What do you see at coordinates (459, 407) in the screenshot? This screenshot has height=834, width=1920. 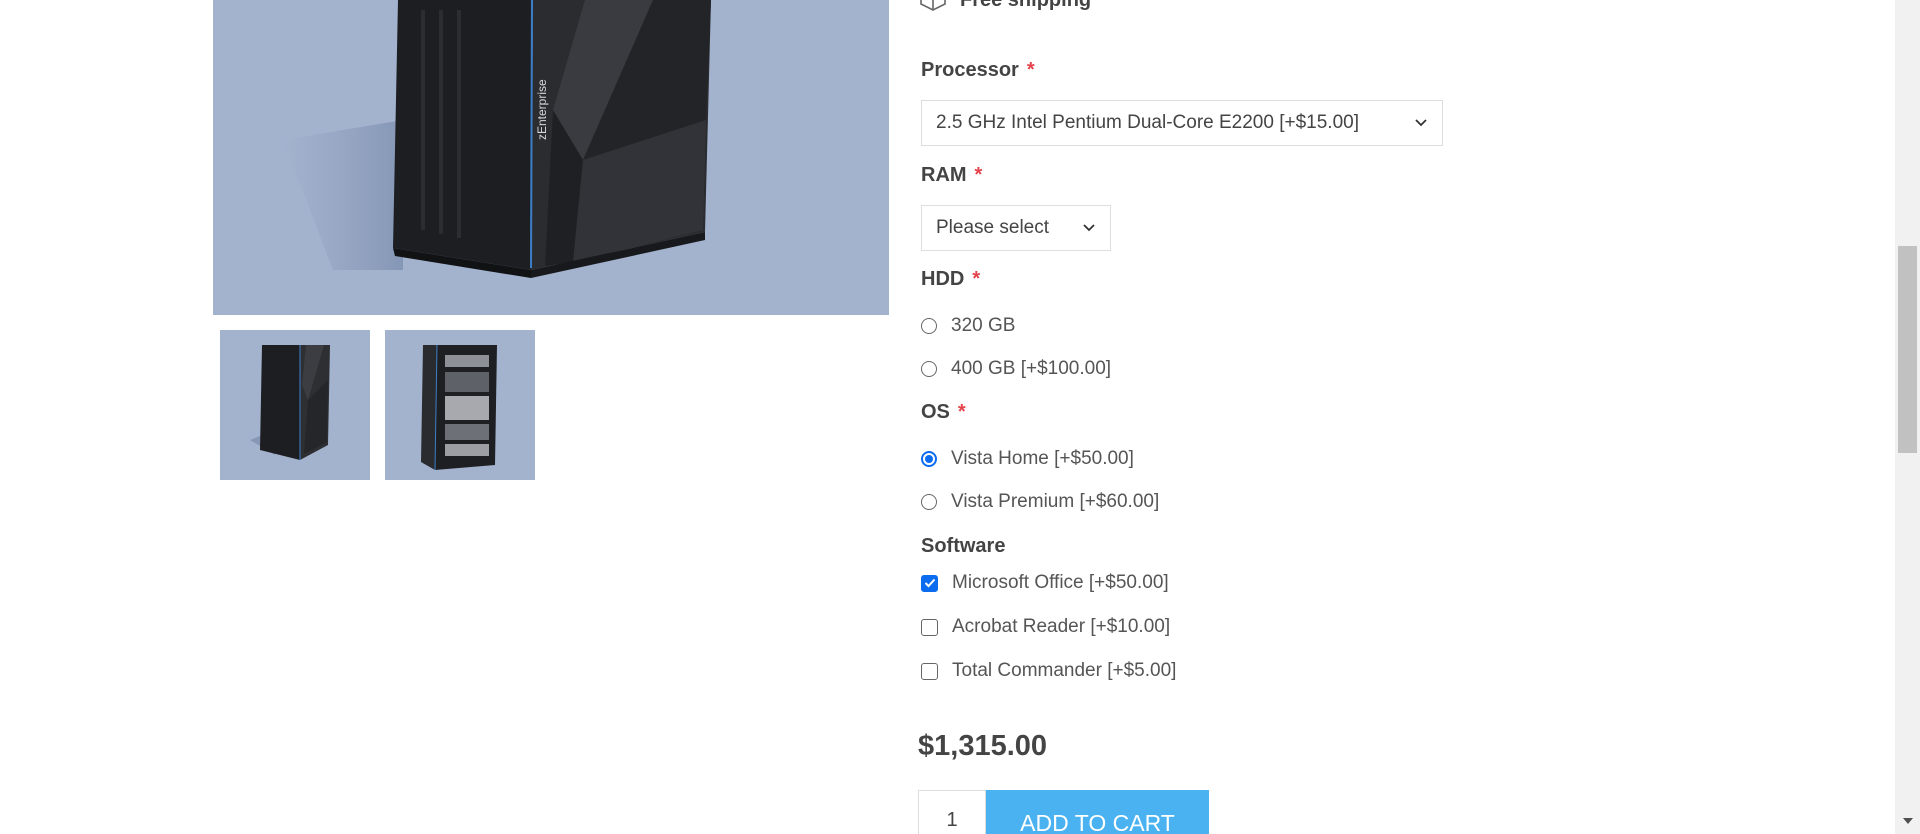 I see `server-thumbnail-open` at bounding box center [459, 407].